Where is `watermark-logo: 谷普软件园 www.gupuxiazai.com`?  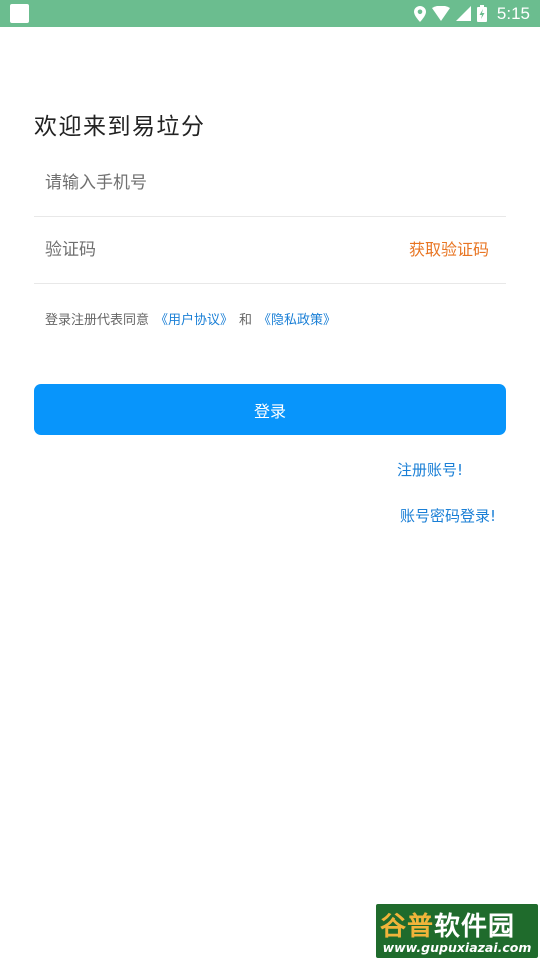 watermark-logo: 谷普软件园 www.gupuxiazai.com is located at coordinates (457, 931).